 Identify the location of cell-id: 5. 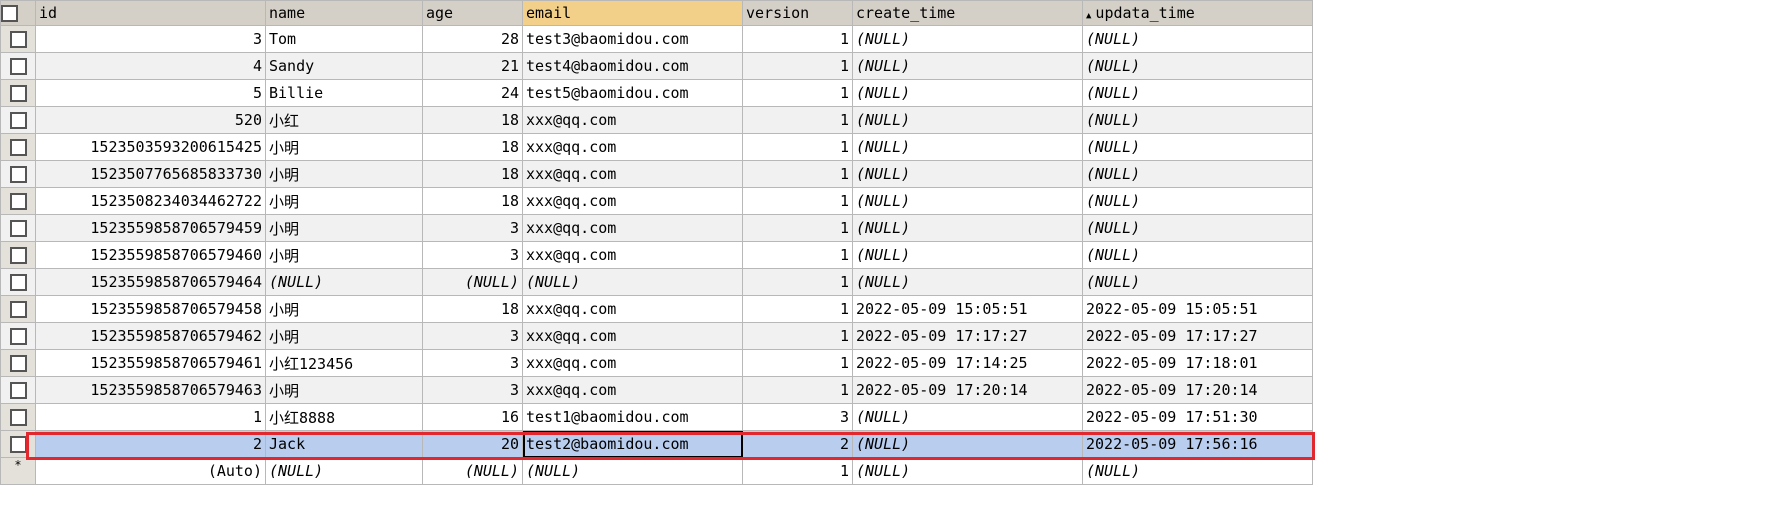
(150, 93).